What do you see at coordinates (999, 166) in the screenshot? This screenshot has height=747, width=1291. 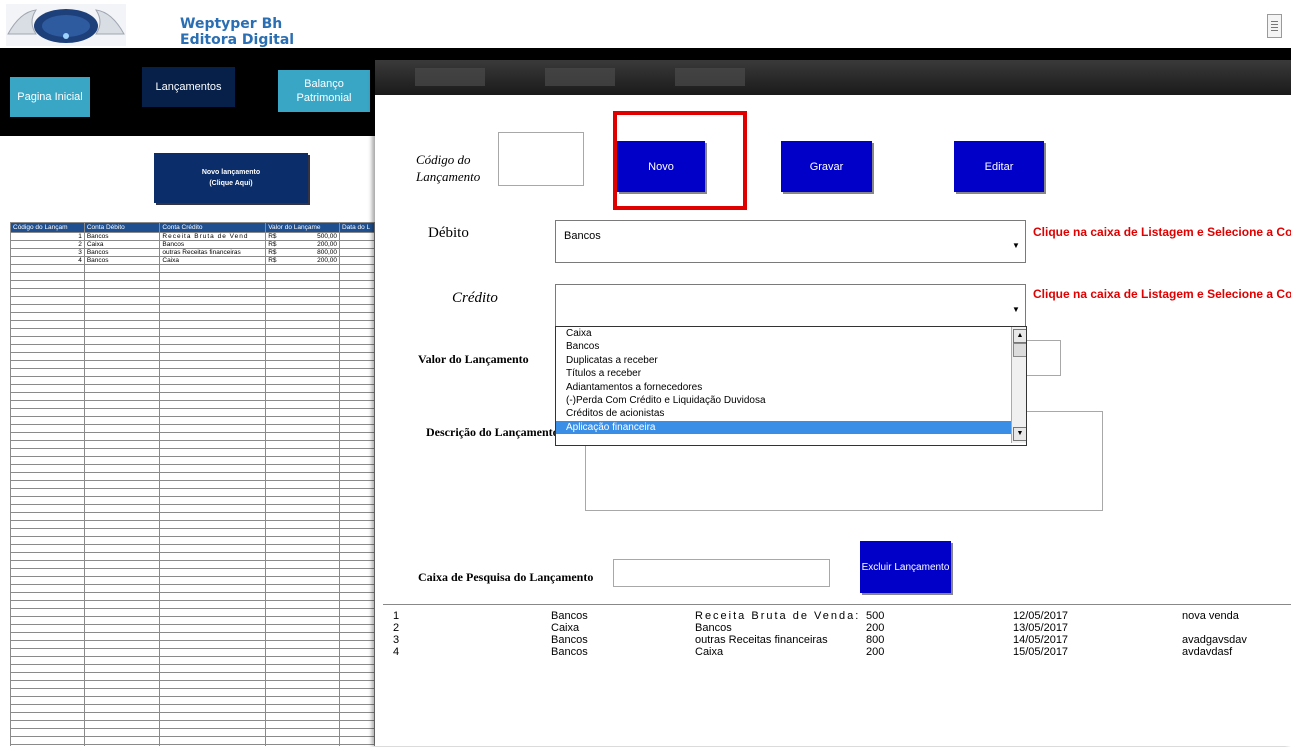 I see `editar-button: Editar` at bounding box center [999, 166].